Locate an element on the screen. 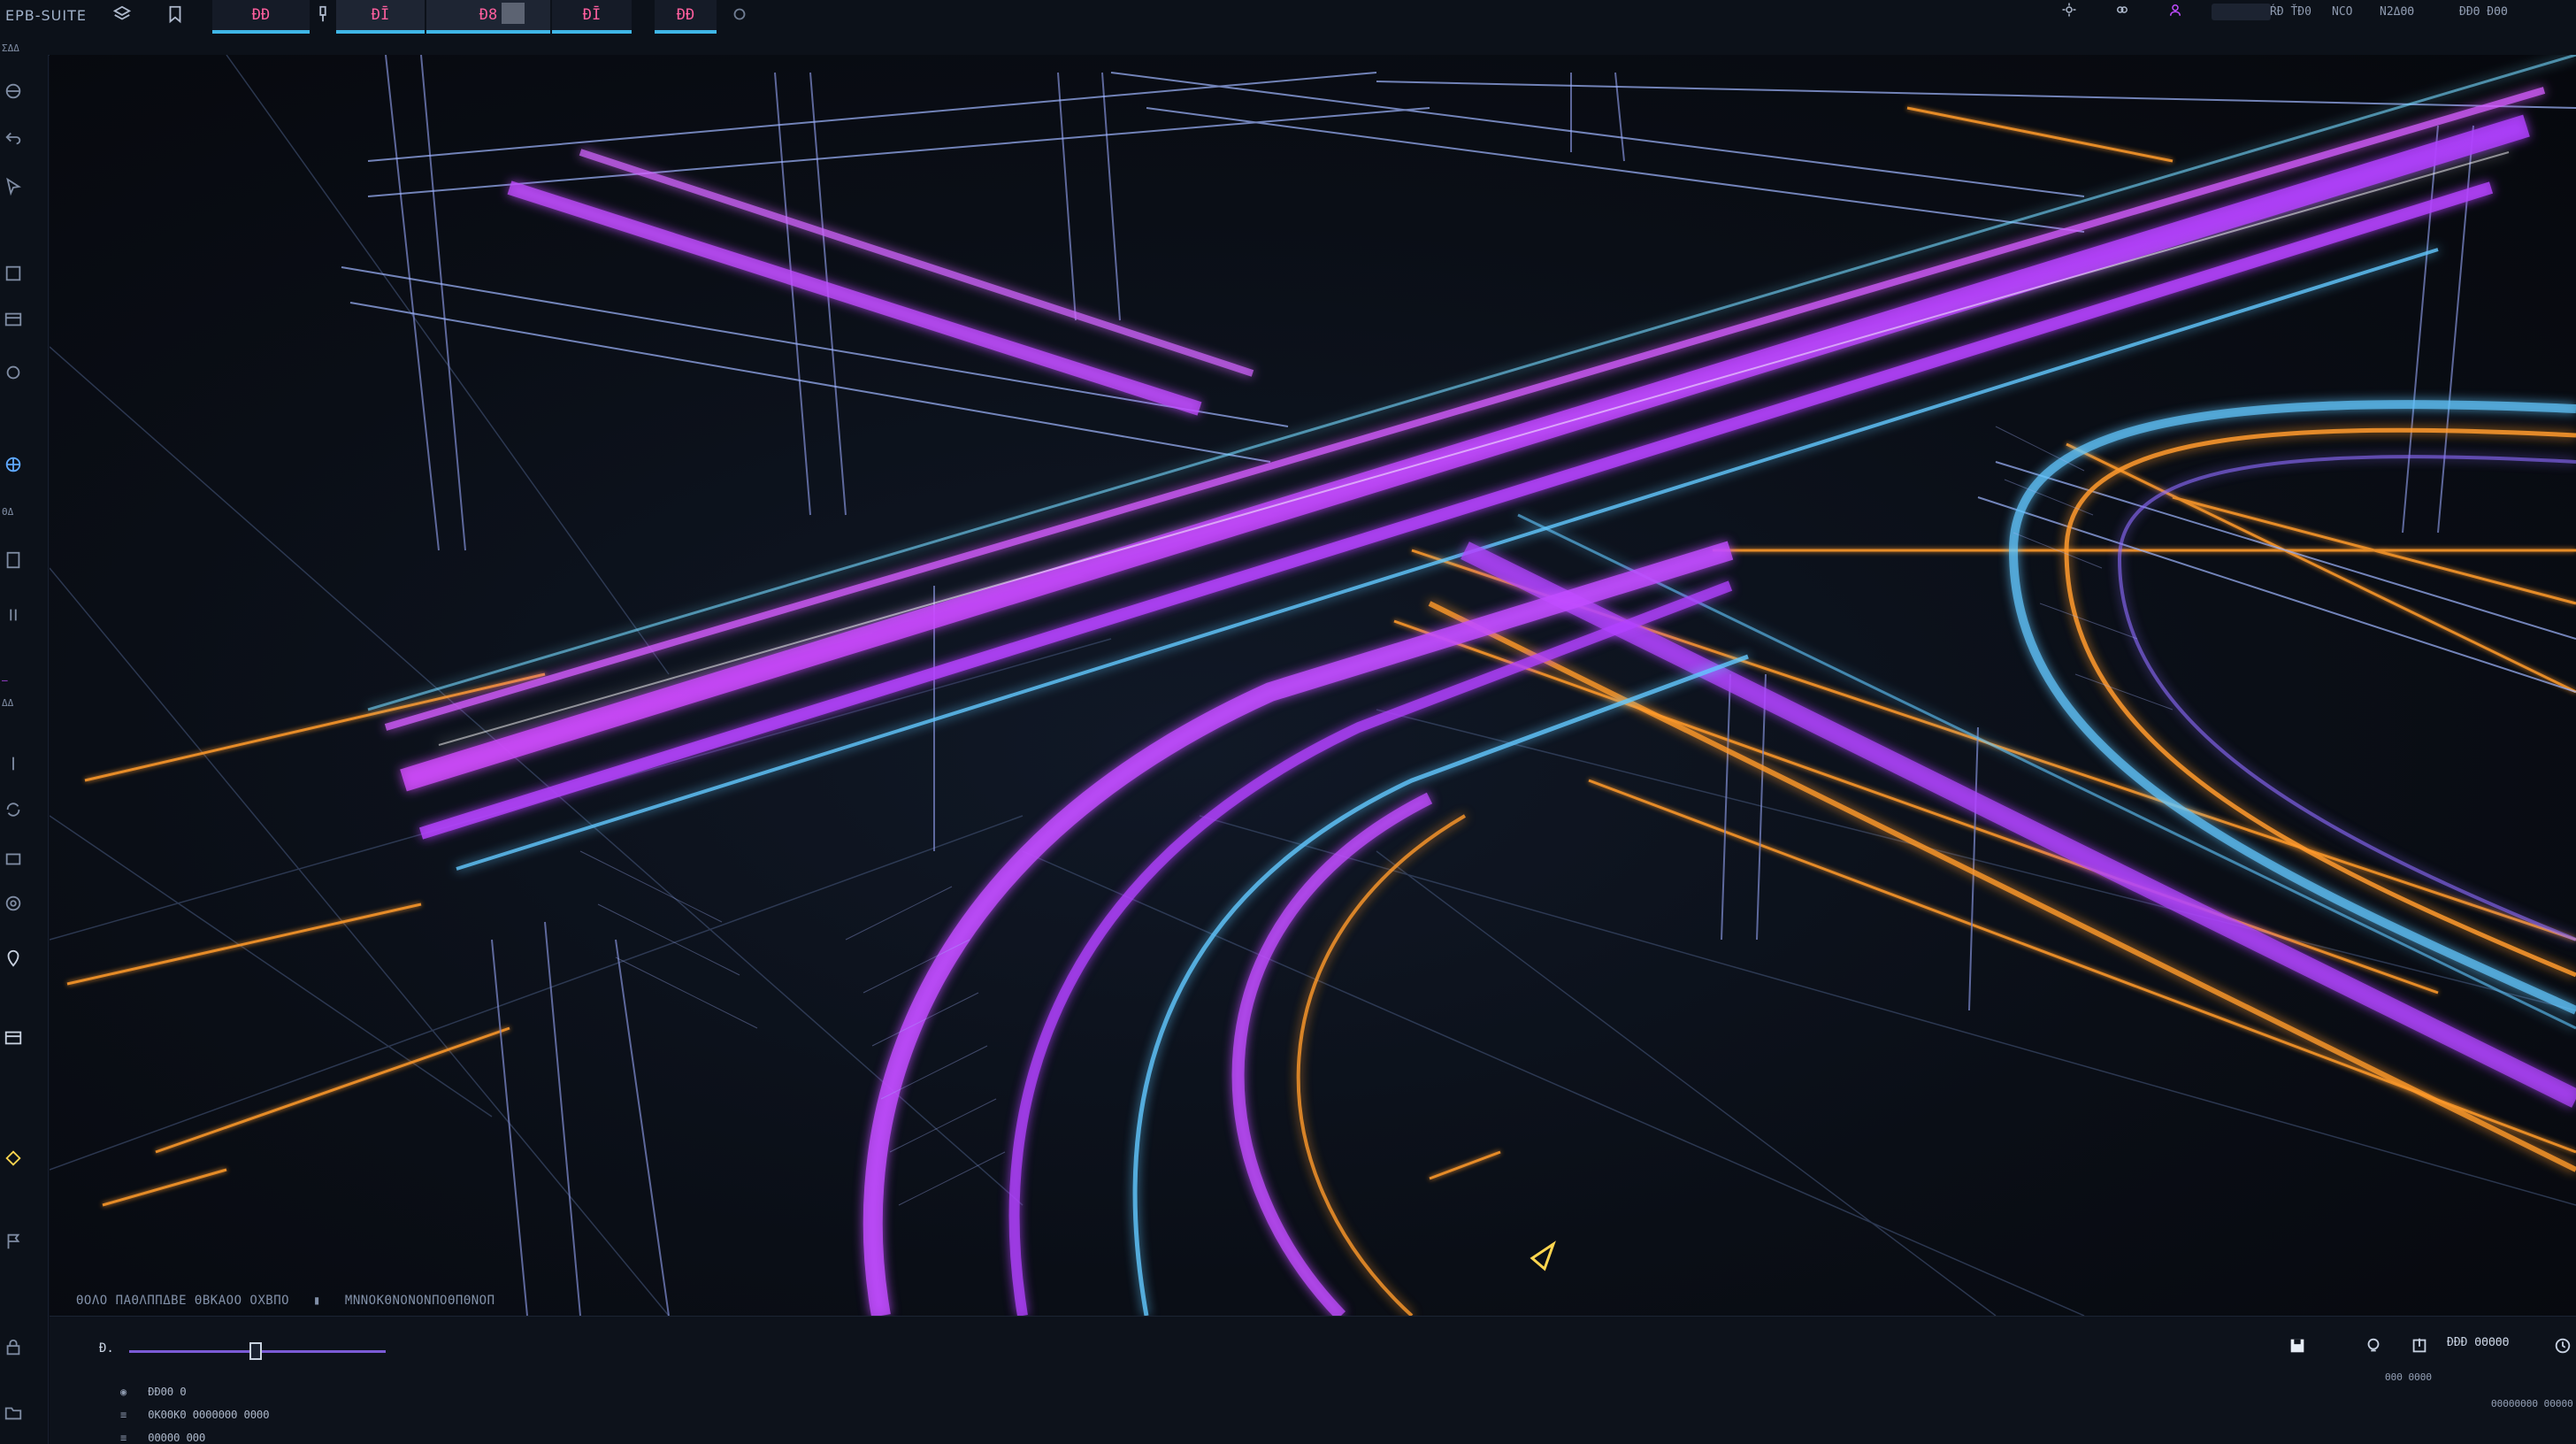  cursor-icon is located at coordinates (13, 186).